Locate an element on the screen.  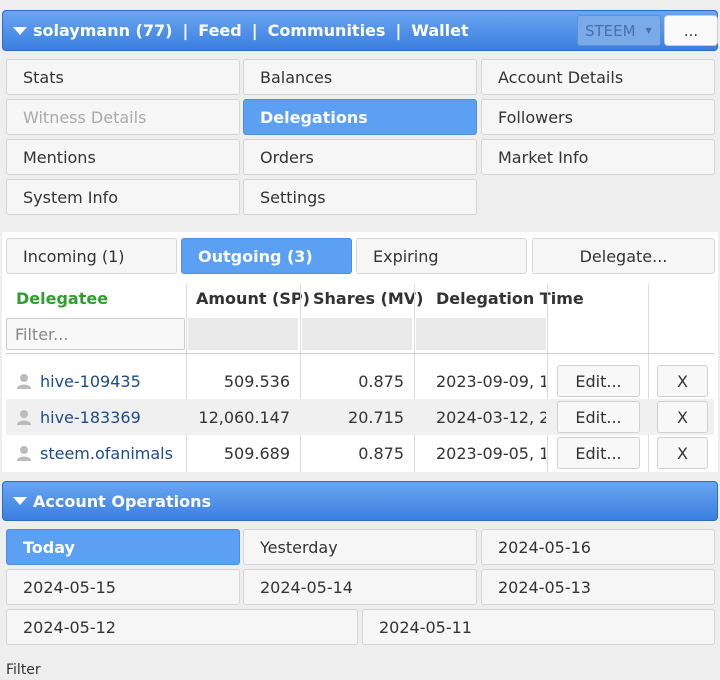
account-operations-header: Account Operations is located at coordinates (360, 501).